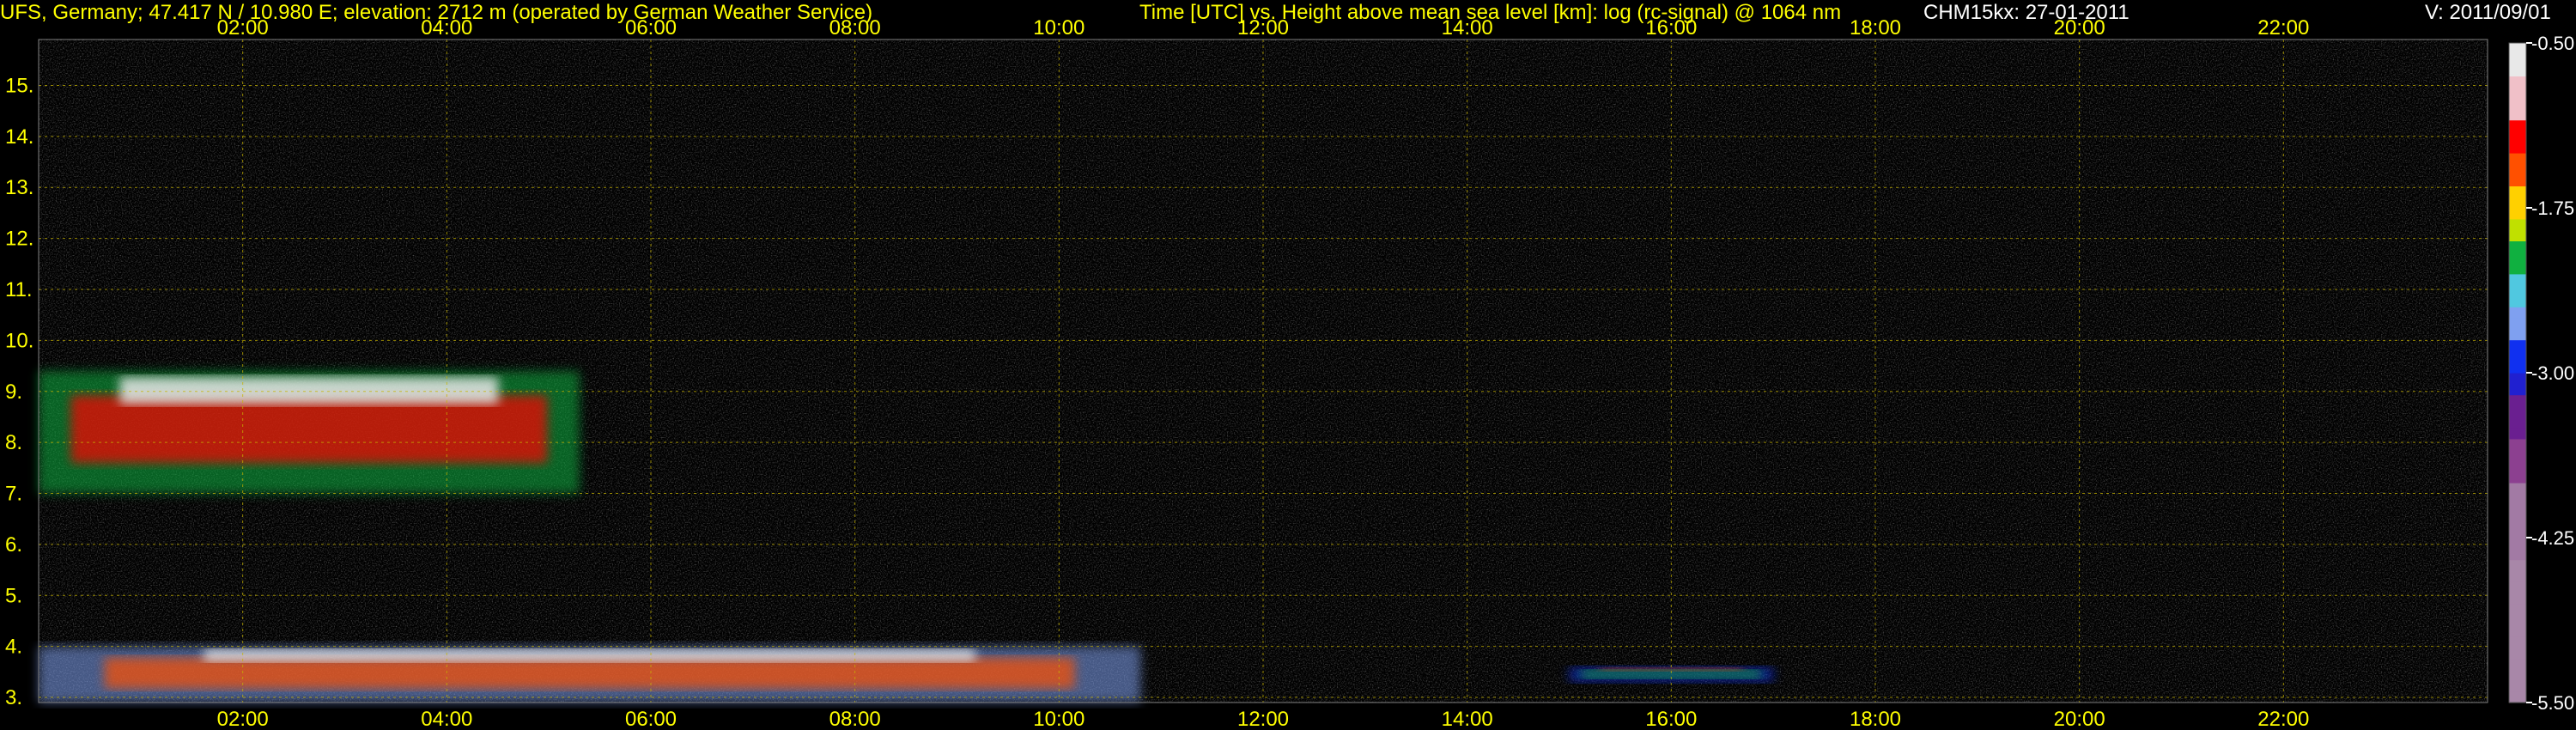 The height and width of the screenshot is (730, 2576). Describe the element at coordinates (1671, 674) in the screenshot. I see `feature-aerosol-plume` at that location.